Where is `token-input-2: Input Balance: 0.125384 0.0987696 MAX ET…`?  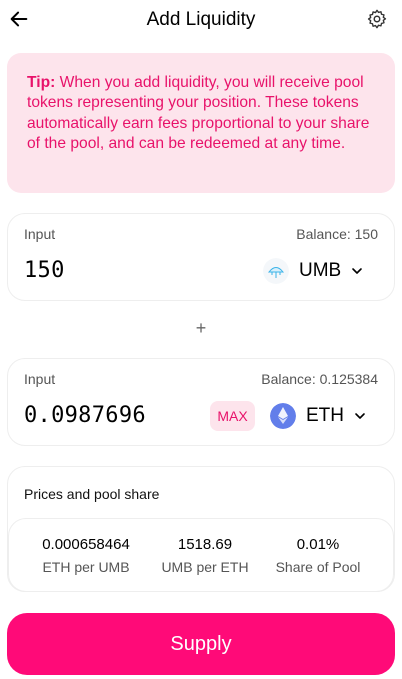 token-input-2: Input Balance: 0.125384 0.0987696 MAX ET… is located at coordinates (201, 402).